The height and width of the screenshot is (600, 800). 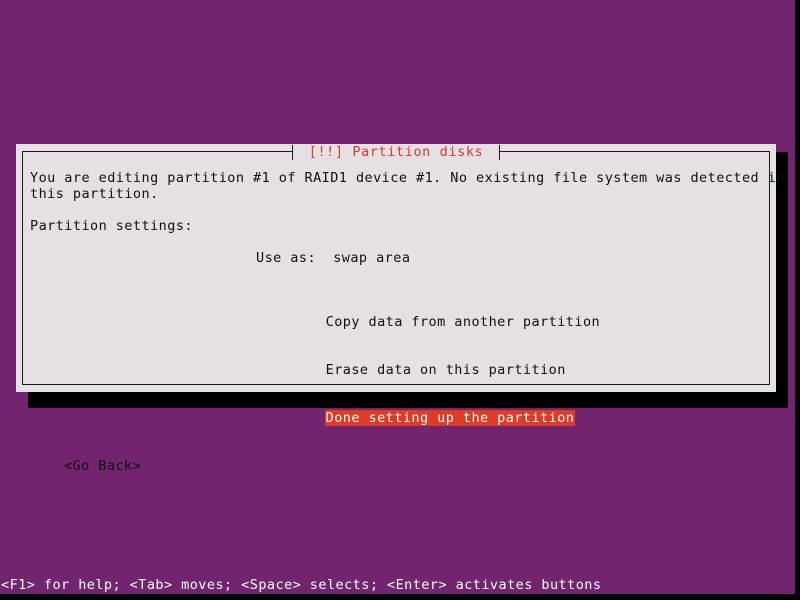 I want to click on partition-settings-label: Partition settings:, so click(x=111, y=226).